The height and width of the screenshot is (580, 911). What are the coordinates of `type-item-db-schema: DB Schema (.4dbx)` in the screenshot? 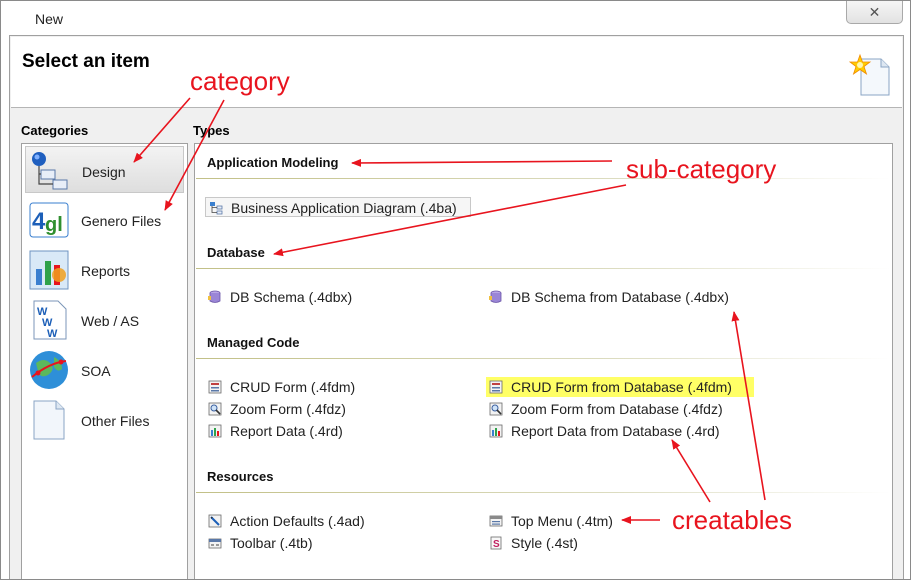 It's located at (330, 297).